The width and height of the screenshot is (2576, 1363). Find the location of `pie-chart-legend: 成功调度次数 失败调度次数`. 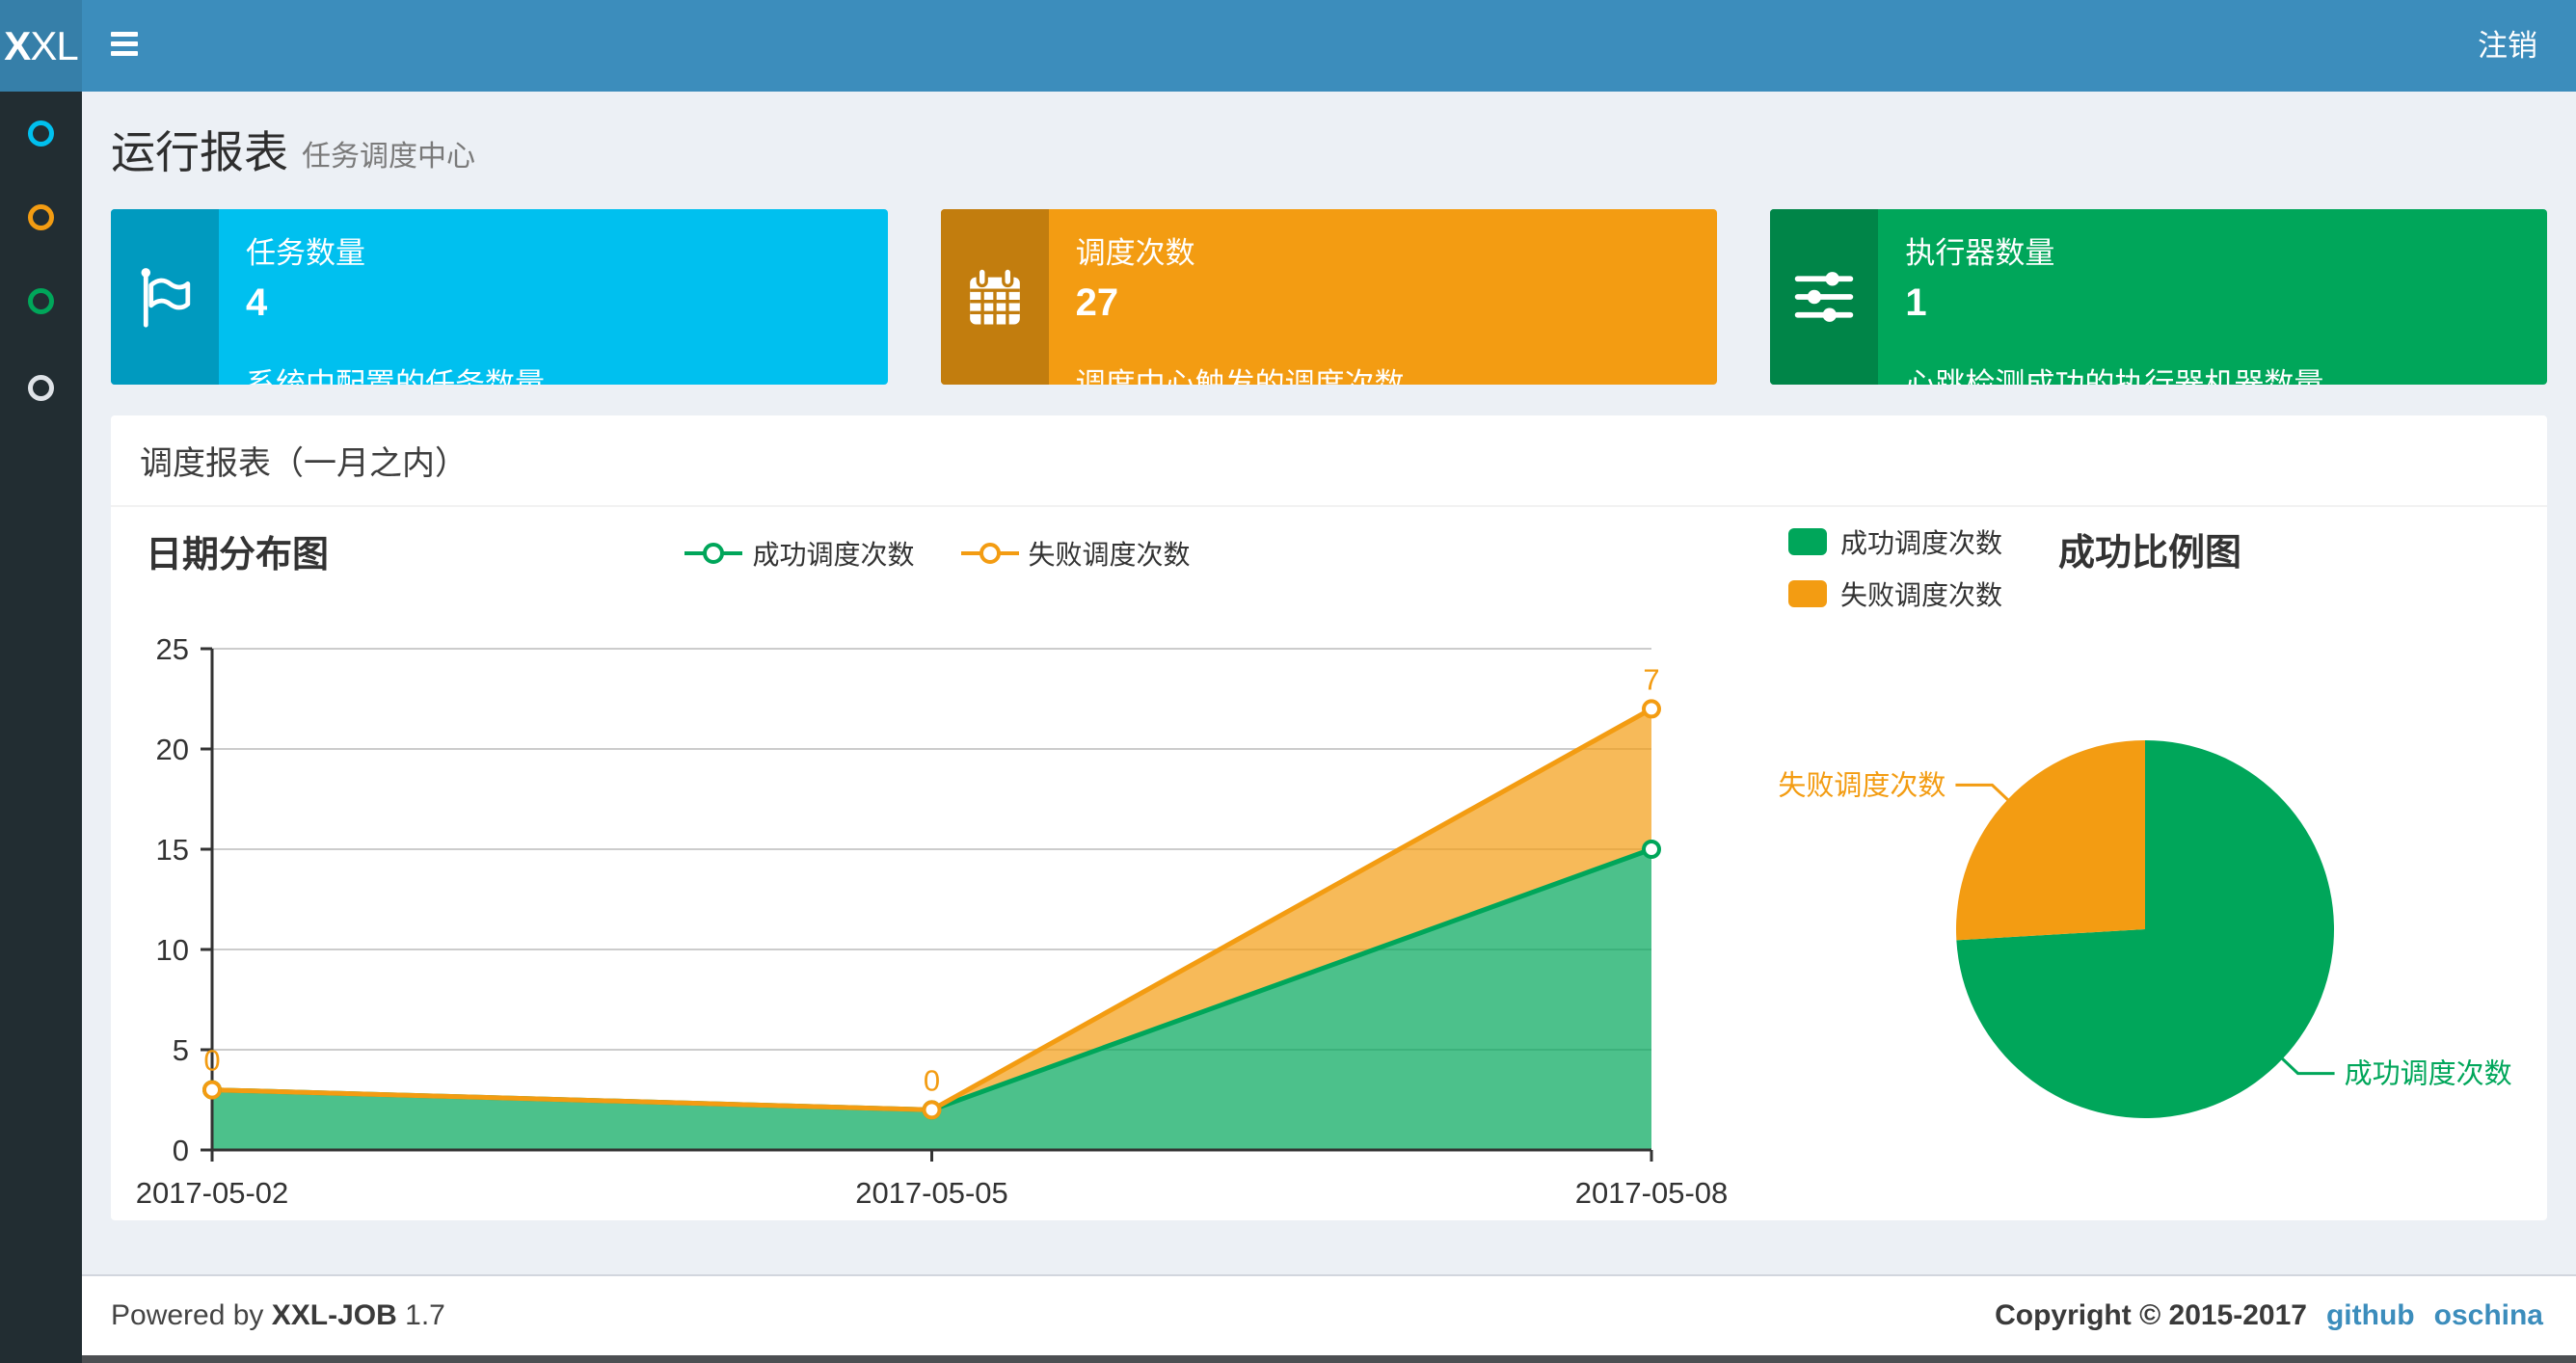

pie-chart-legend: 成功调度次数 失败调度次数 is located at coordinates (1895, 567).